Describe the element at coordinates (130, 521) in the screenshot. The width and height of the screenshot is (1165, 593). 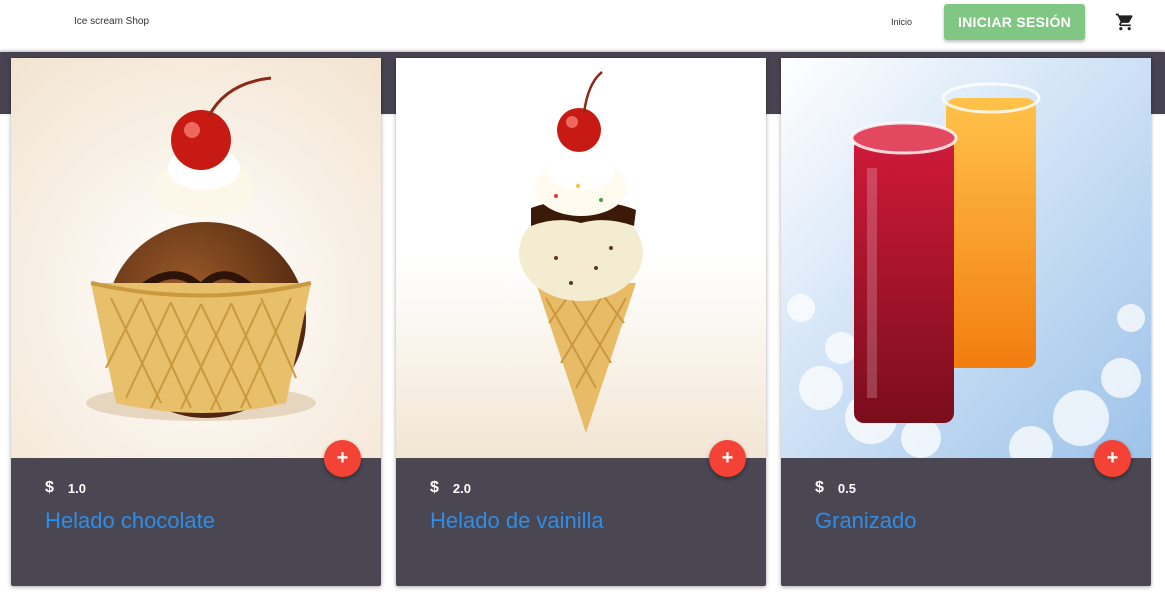
I see `product-title: Helado chocolate` at that location.